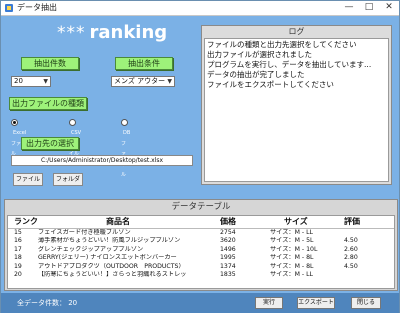 This screenshot has width=400, height=313. Describe the element at coordinates (201, 275) in the screenshot. I see `table-row: 20 【防寒にちょうどいい！】さらっと羽織れるストレッ 1835 サイズ：M - LL` at that location.